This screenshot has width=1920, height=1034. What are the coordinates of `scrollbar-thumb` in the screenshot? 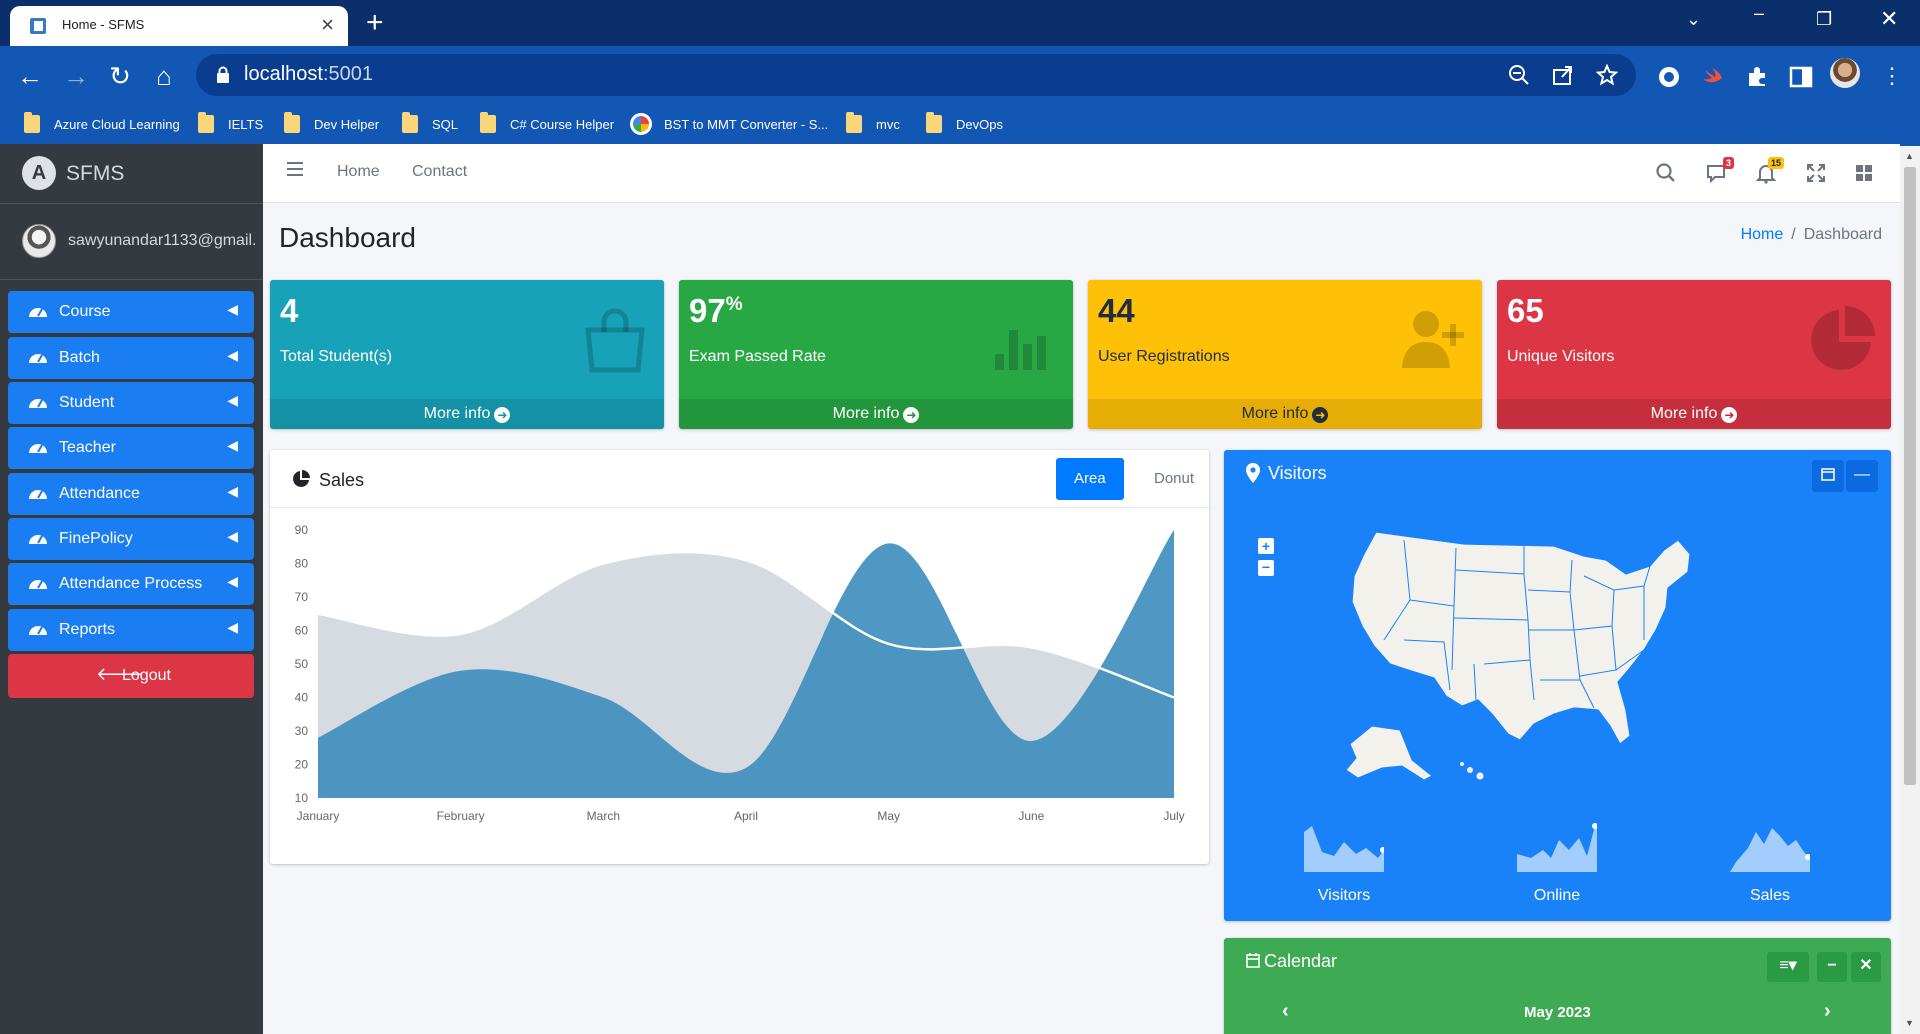 It's located at (1910, 476).